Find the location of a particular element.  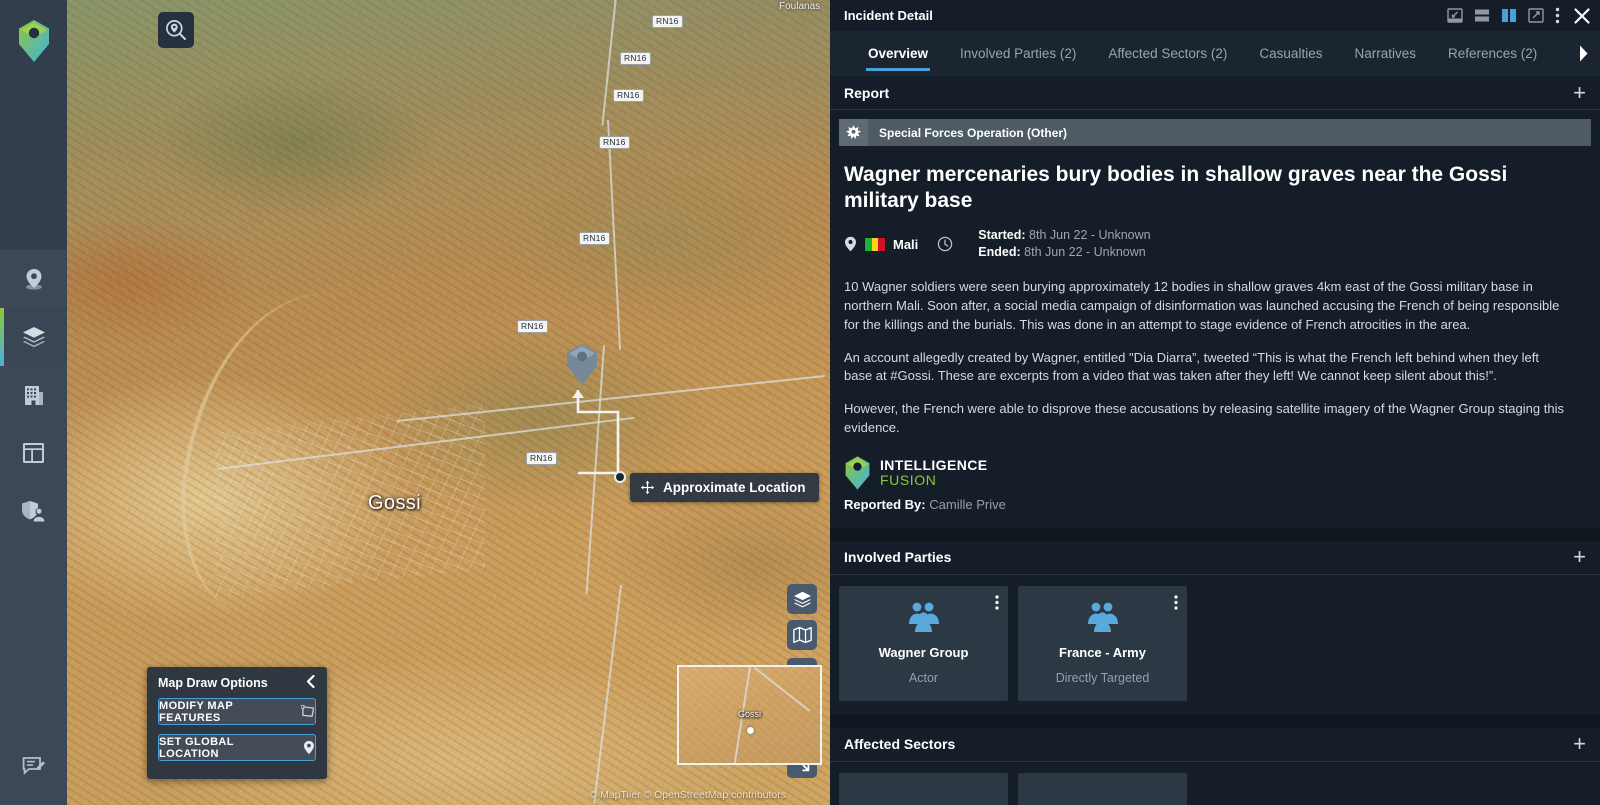

reported-by-value: Camille Prive is located at coordinates (967, 504).